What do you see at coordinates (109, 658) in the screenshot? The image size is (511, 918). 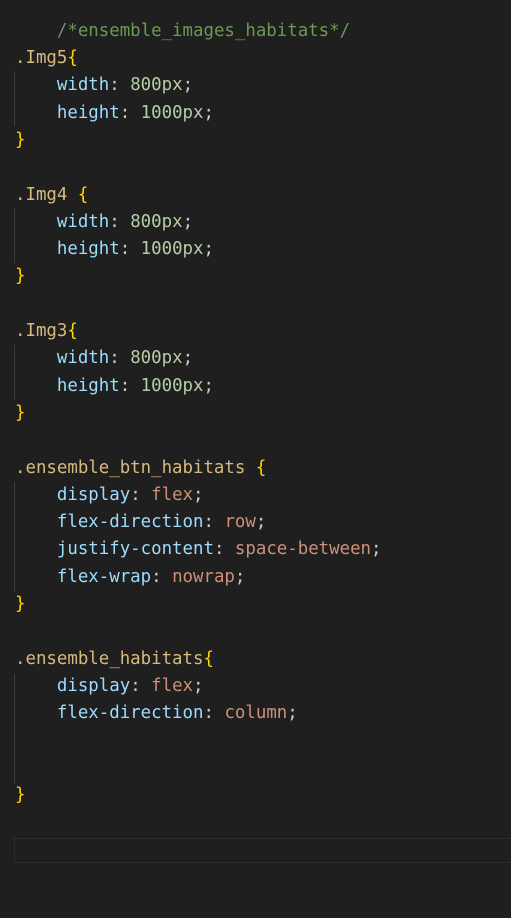 I see `css-selector: .ensemble_habitats` at bounding box center [109, 658].